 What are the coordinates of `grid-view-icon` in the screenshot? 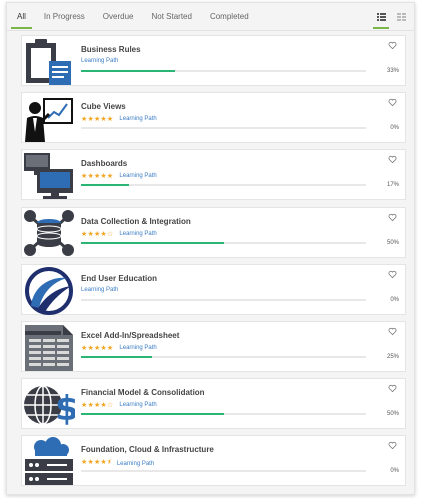 It's located at (401, 17).